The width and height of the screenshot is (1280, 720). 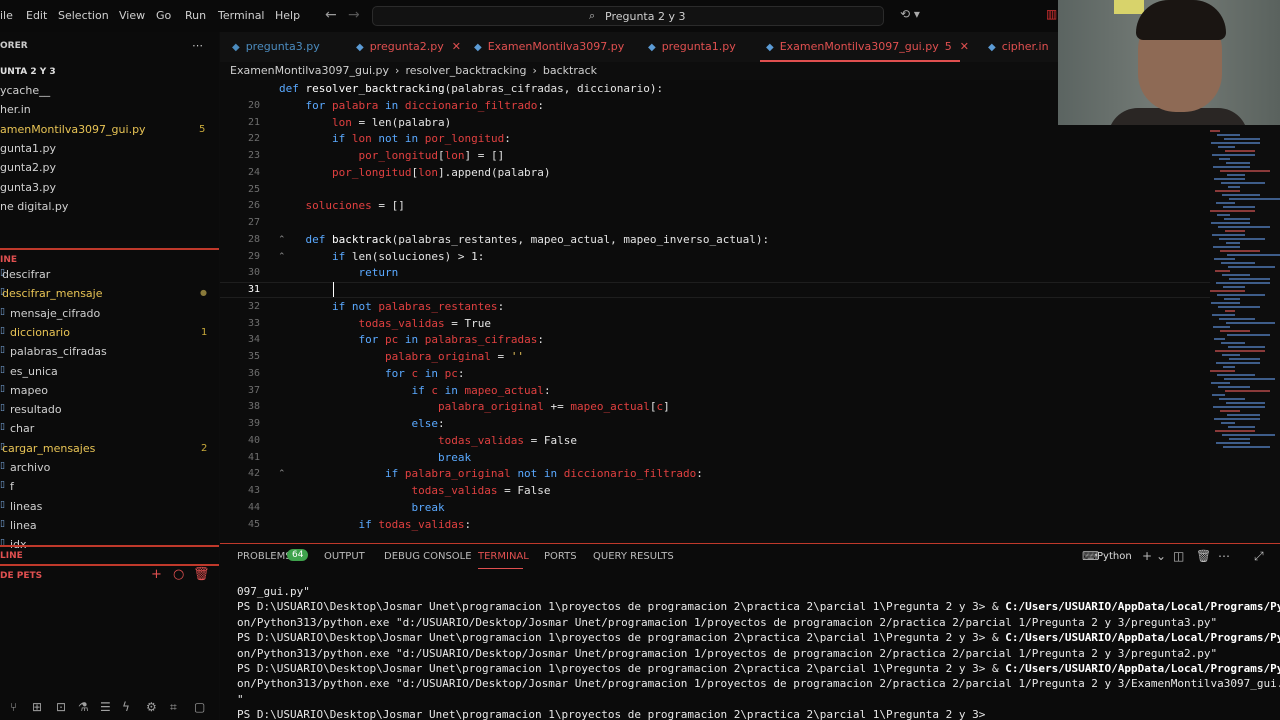 I want to click on tab-4: ◆ ExamenMontilva3097_gui.py 5 ✕, so click(x=864, y=47).